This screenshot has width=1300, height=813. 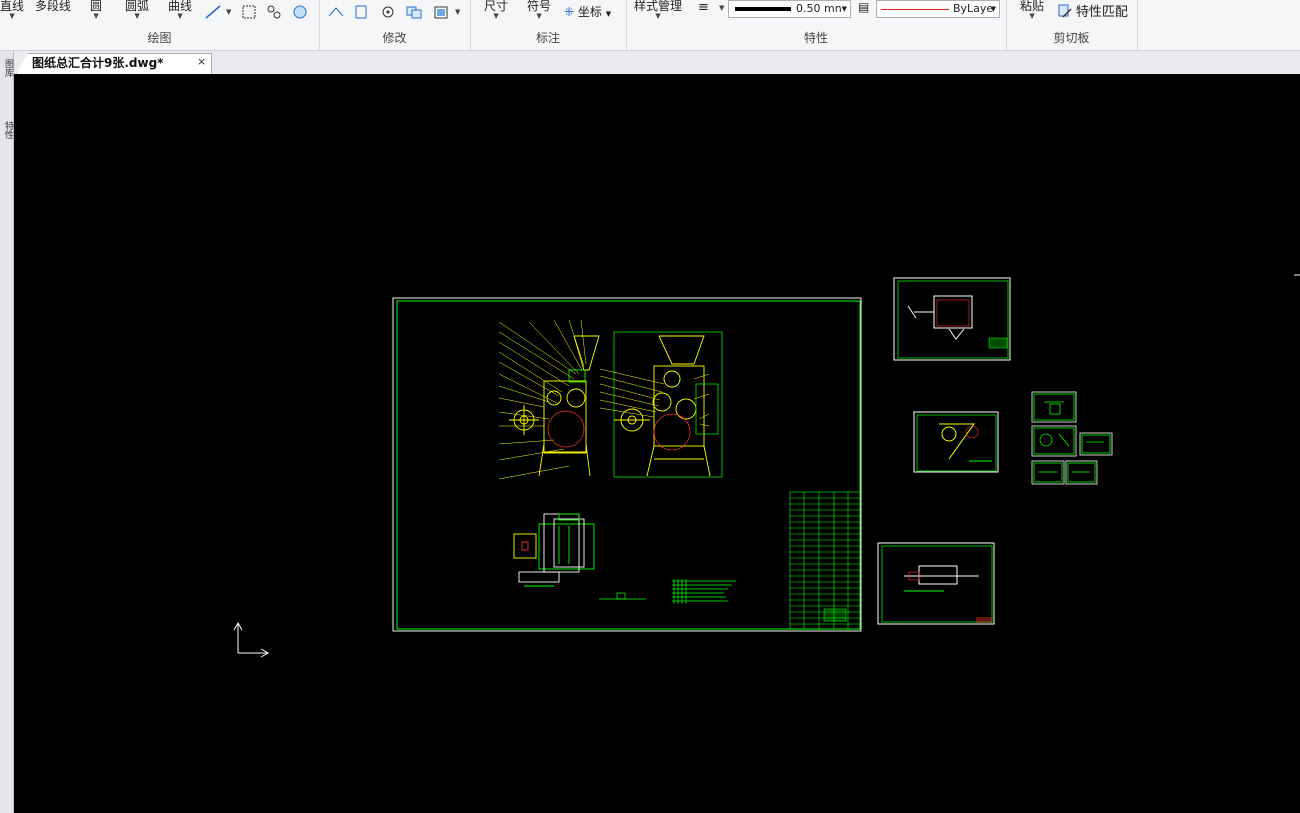 I want to click on lineweight-select: 0.50 mn ▼, so click(x=789, y=9).